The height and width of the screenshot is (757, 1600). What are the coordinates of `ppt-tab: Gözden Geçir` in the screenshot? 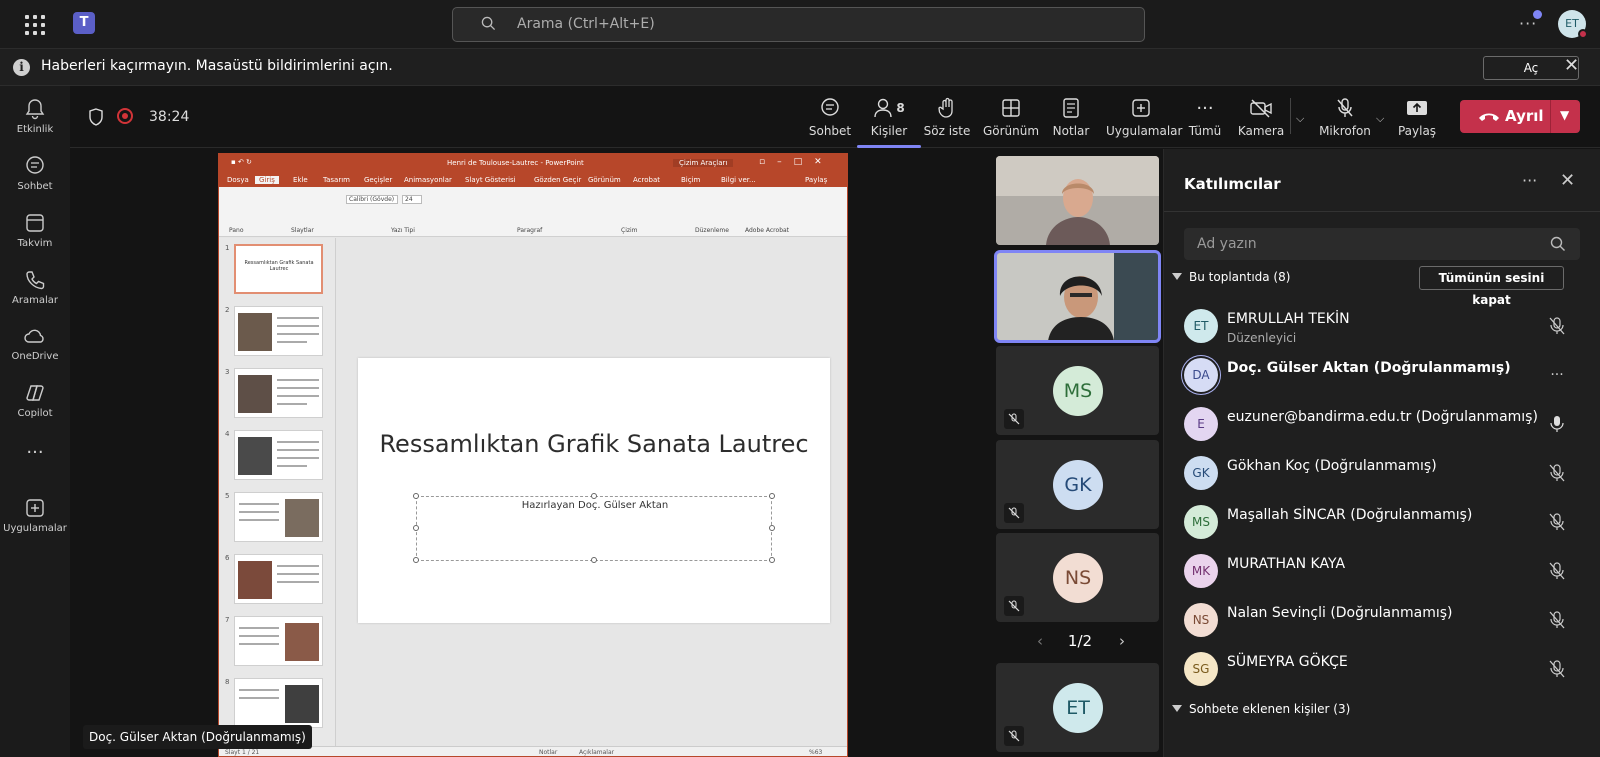 It's located at (558, 180).